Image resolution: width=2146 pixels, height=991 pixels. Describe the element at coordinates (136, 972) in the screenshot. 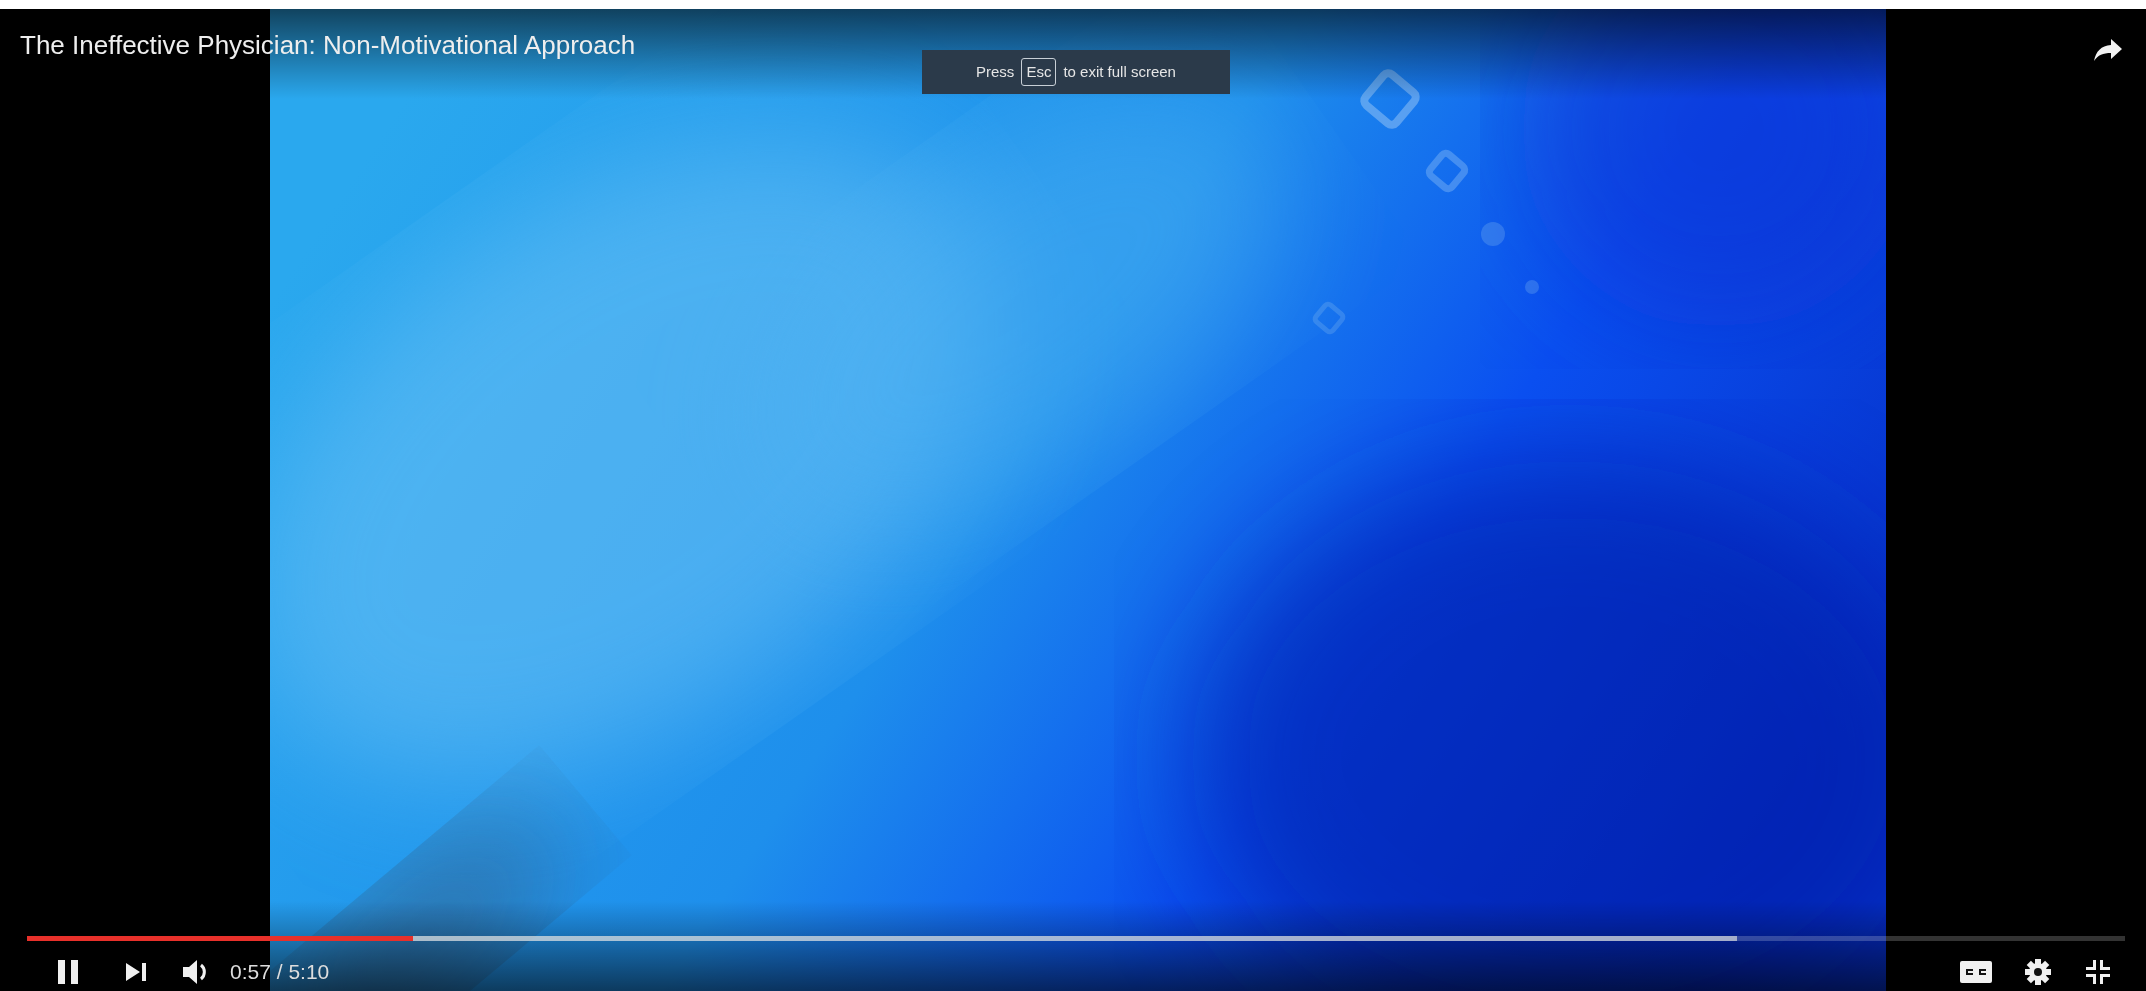

I see `next-icon` at that location.